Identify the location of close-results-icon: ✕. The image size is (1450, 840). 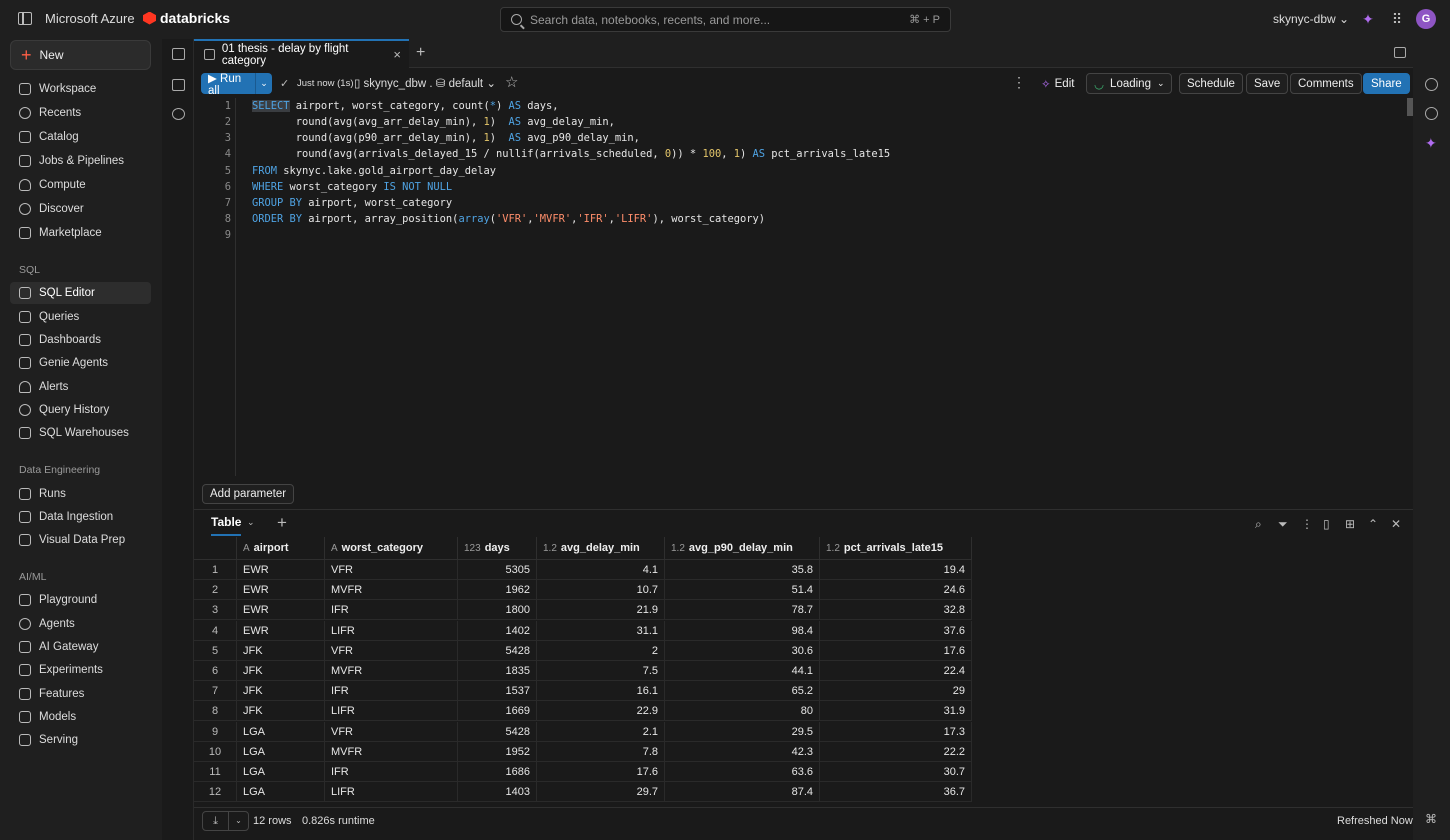
(1396, 524).